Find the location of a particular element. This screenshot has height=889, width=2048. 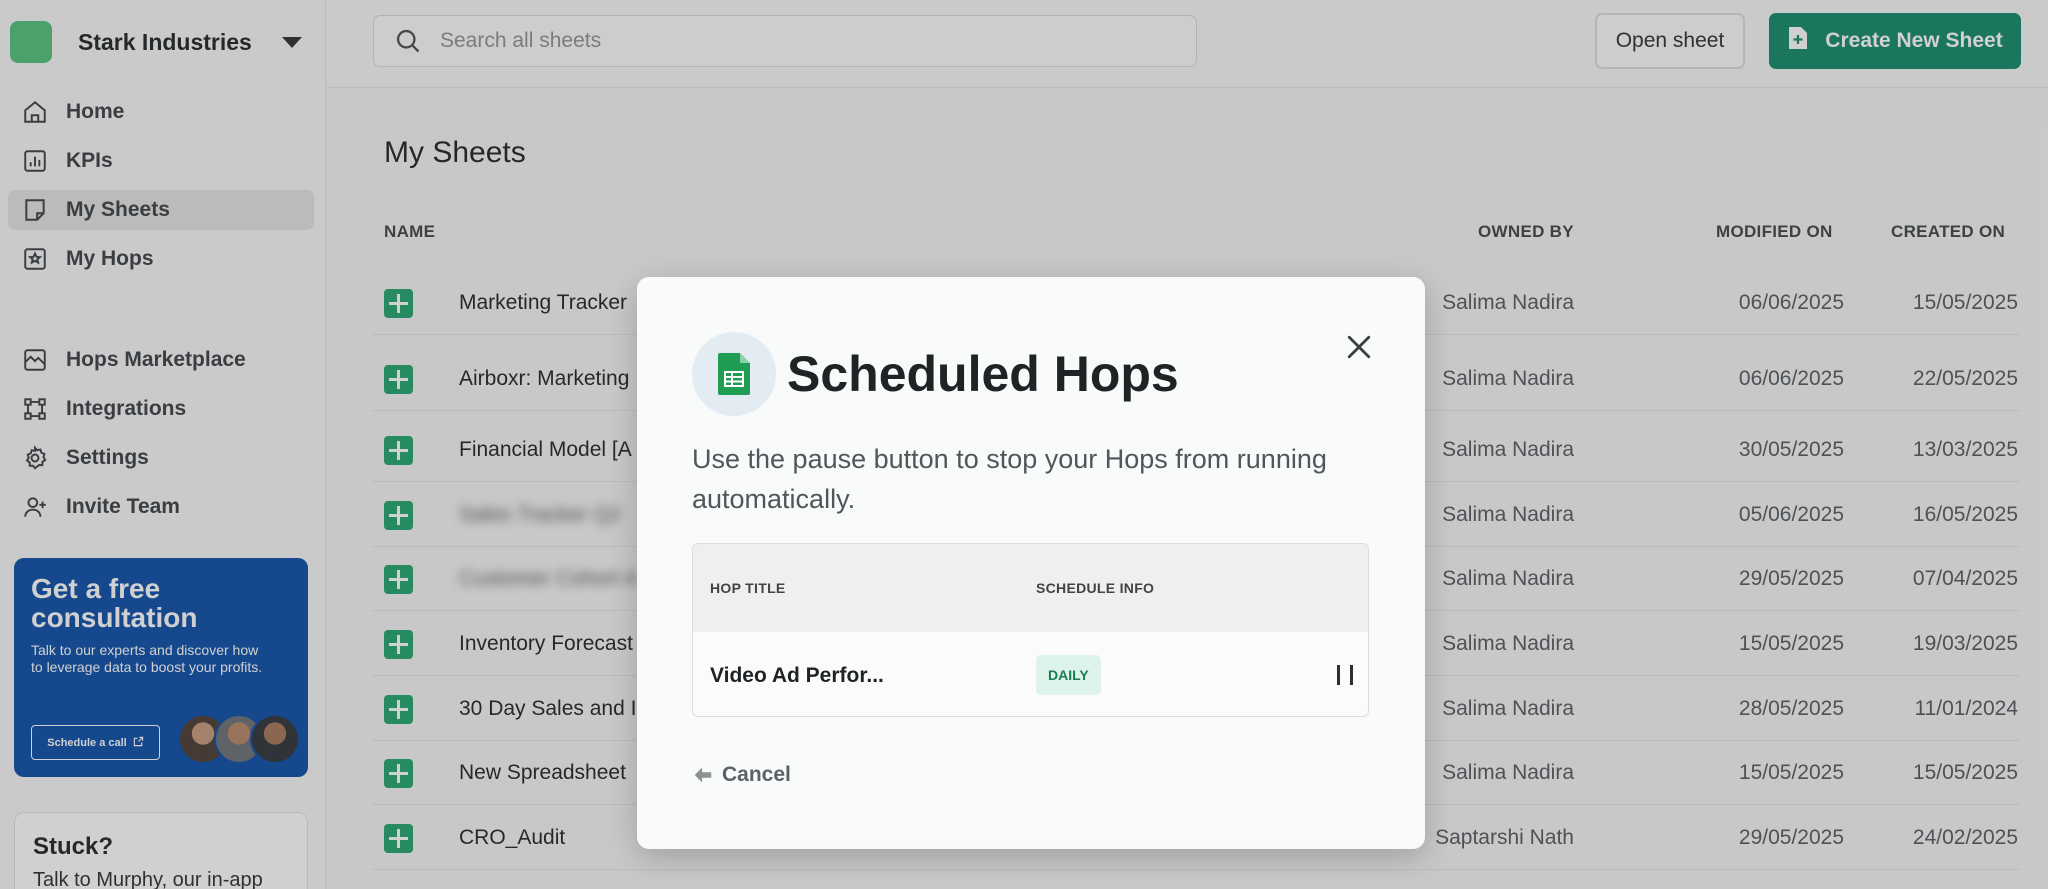

pause-button is located at coordinates (1345, 675).